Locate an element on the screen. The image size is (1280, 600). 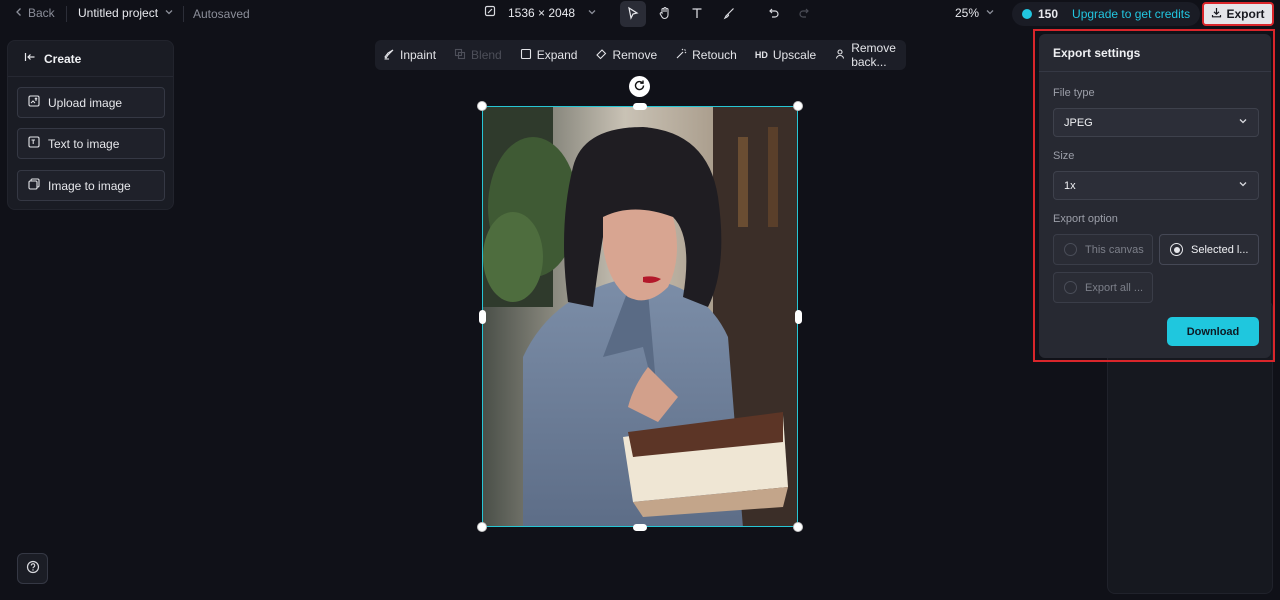
upload-image-label: Upload image is located at coordinates (85, 102).